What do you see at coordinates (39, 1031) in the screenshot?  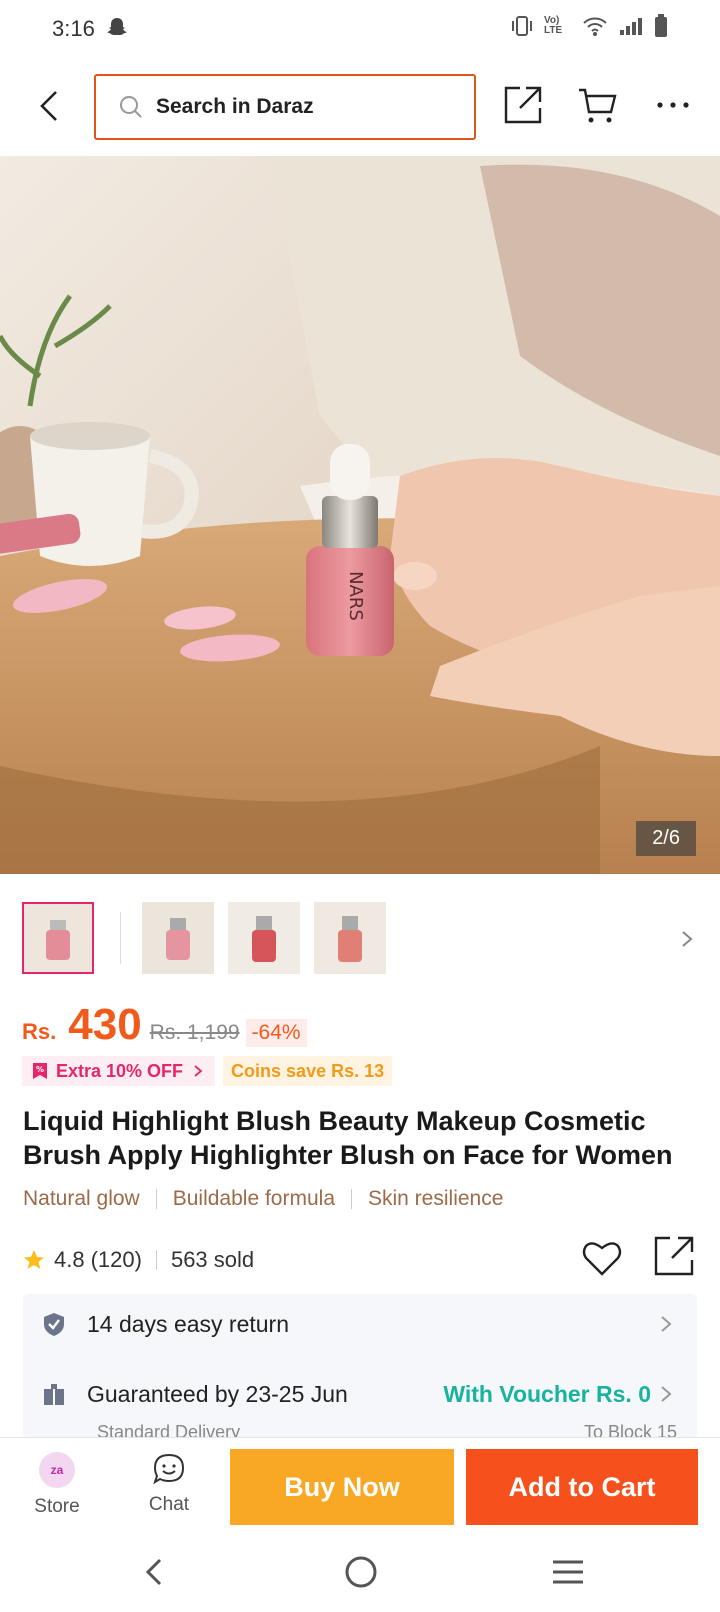 I see `price-currency: Rs.` at bounding box center [39, 1031].